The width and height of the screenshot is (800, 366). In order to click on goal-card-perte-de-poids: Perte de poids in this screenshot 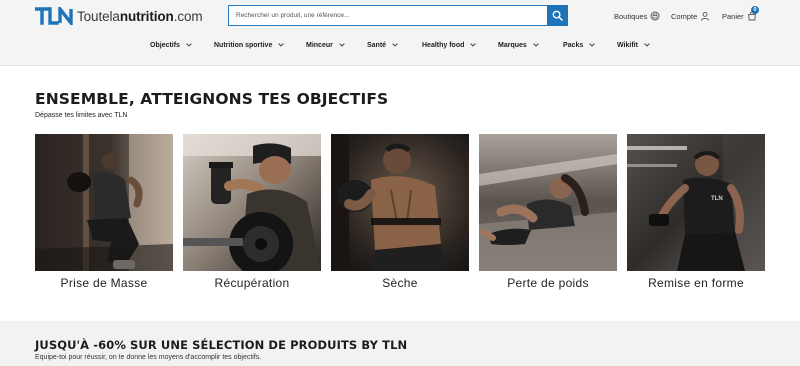, I will do `click(548, 212)`.